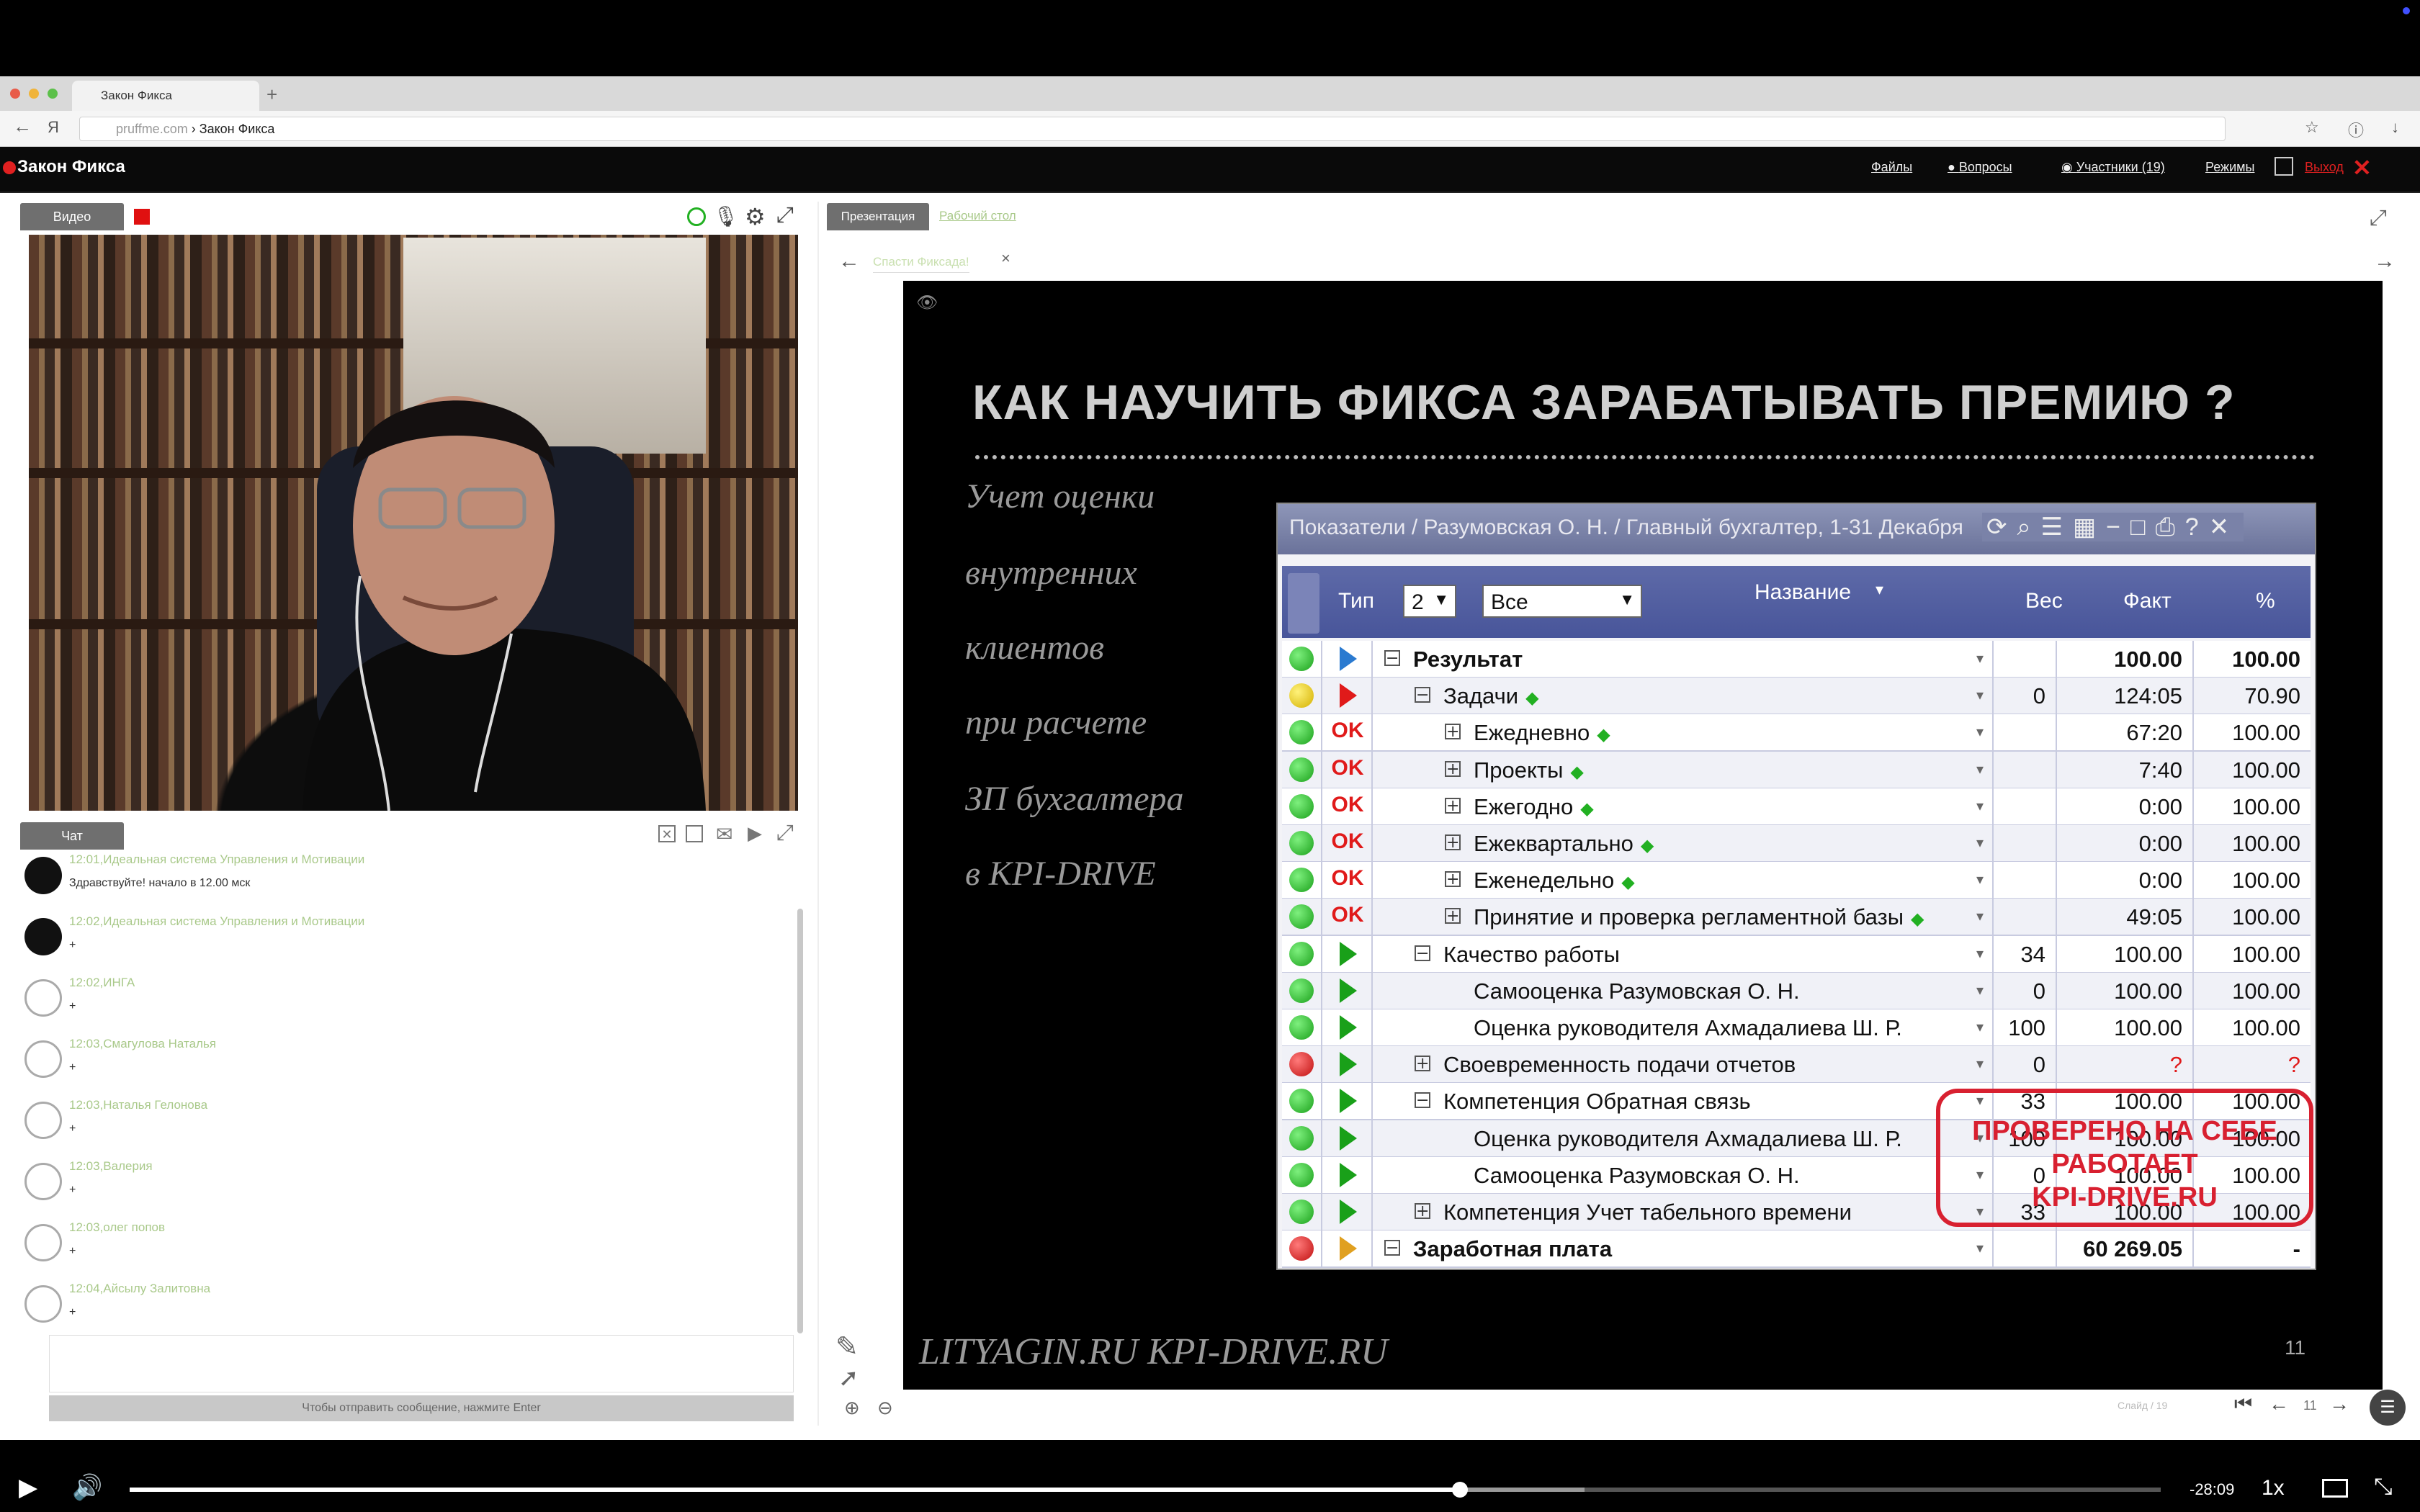 The width and height of the screenshot is (2420, 1512). I want to click on nav-questions-link: ● Вопросы, so click(1980, 167).